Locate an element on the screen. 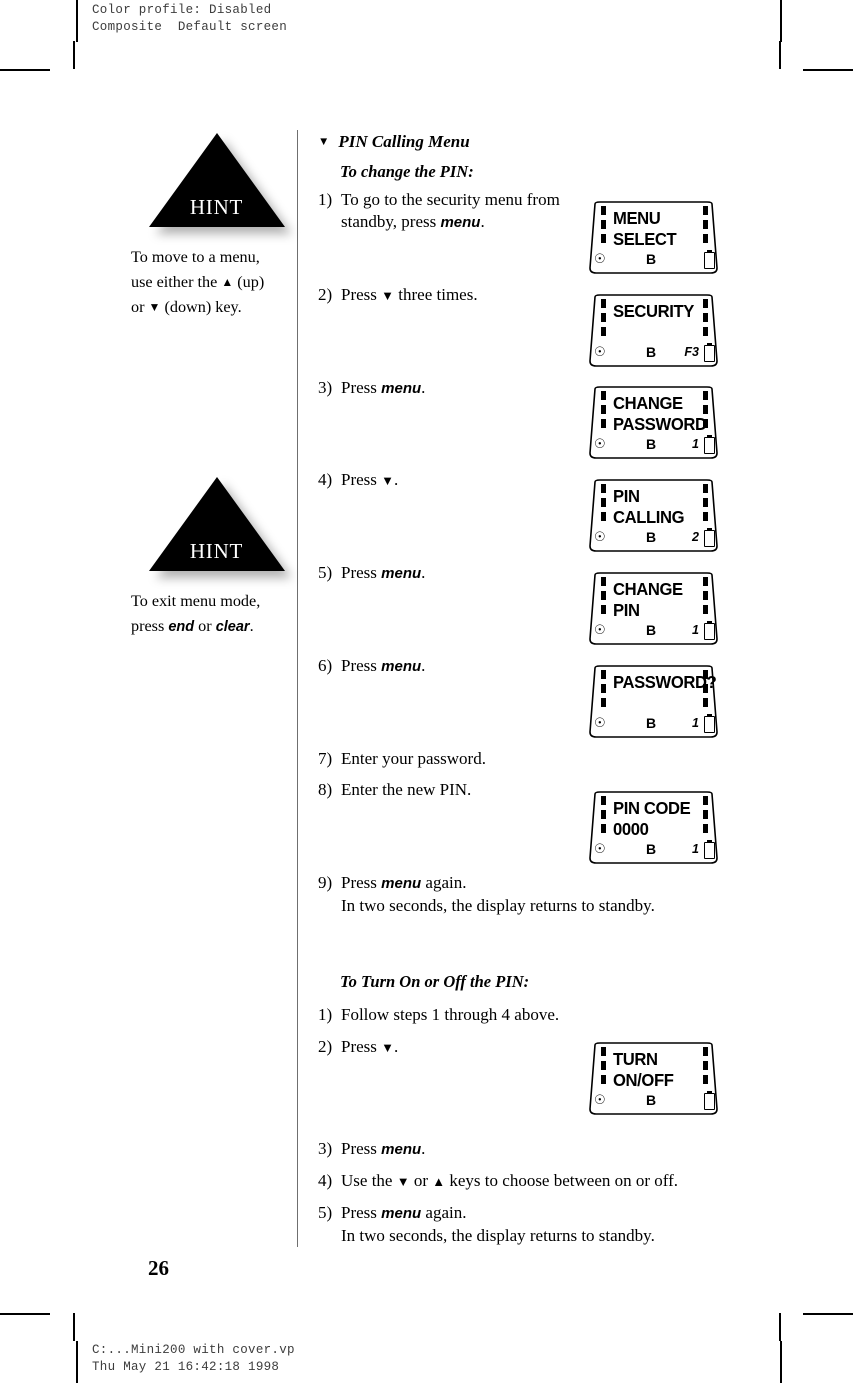 This screenshot has width=853, height=1386. lcd-menu-index: F3 is located at coordinates (691, 352).